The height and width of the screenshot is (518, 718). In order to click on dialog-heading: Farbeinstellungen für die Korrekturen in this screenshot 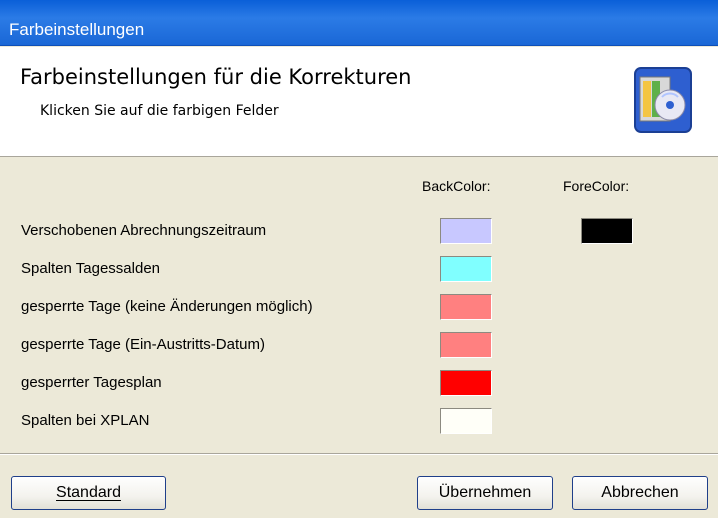, I will do `click(216, 77)`.